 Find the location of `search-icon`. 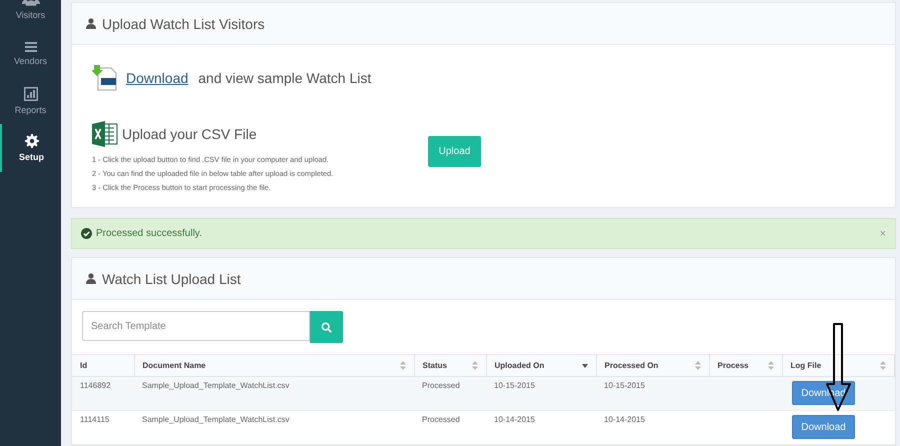

search-icon is located at coordinates (326, 327).